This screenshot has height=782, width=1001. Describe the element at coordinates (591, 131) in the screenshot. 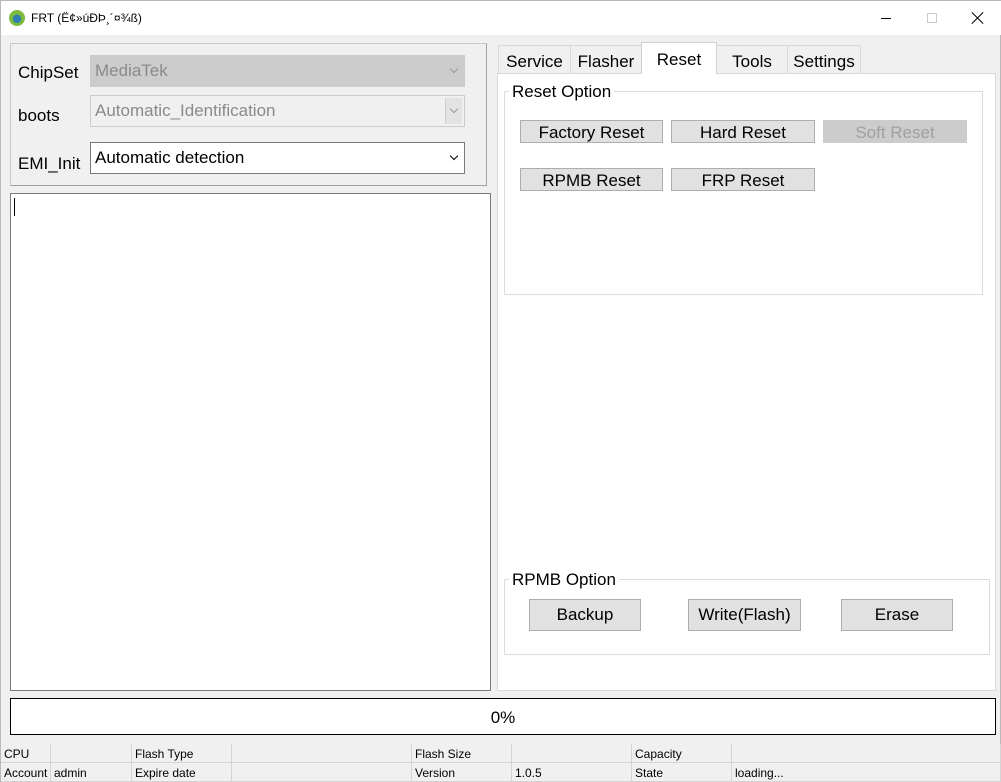

I see `factory-reset-button: Factory Reset` at that location.